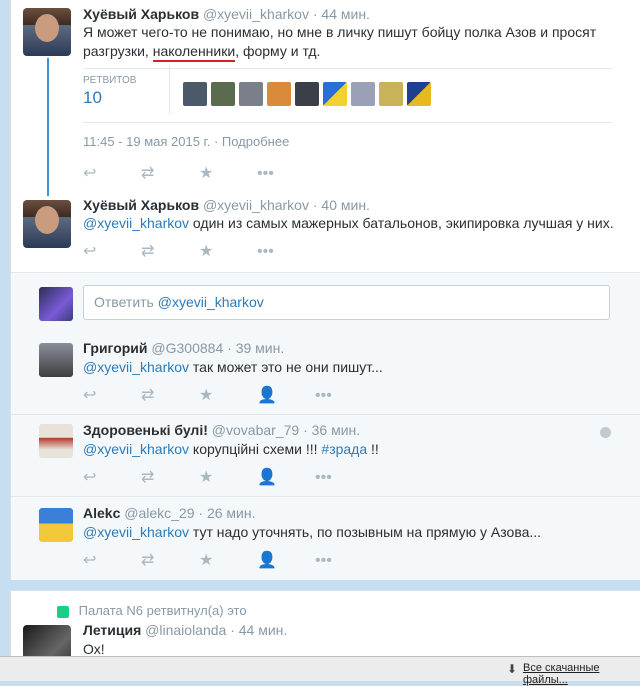  What do you see at coordinates (605, 432) in the screenshot?
I see `geo-icon` at bounding box center [605, 432].